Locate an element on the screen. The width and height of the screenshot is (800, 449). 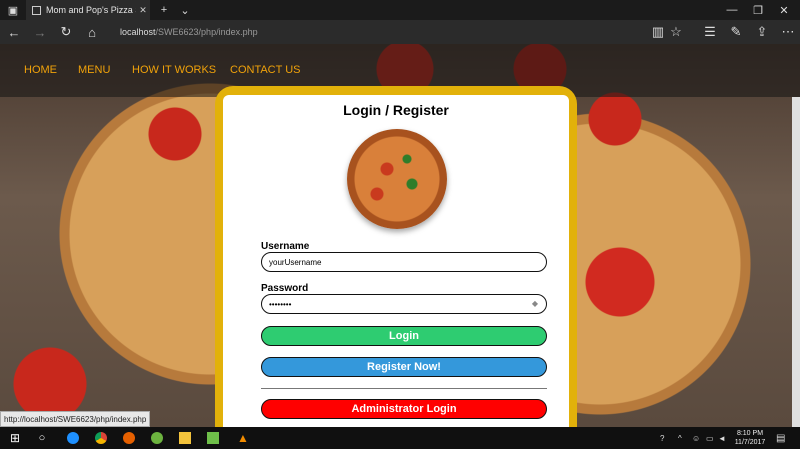
tab-favicon-icon is located at coordinates (36, 10).